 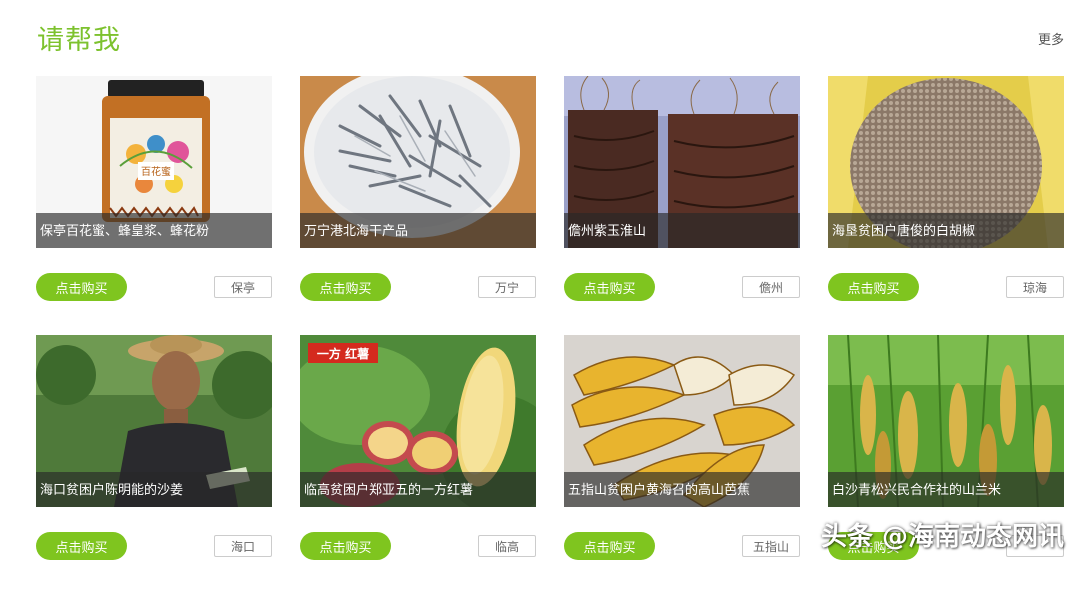 What do you see at coordinates (946, 421) in the screenshot?
I see `product-image-rice-field: 白沙青松兴民合作社的山兰米` at bounding box center [946, 421].